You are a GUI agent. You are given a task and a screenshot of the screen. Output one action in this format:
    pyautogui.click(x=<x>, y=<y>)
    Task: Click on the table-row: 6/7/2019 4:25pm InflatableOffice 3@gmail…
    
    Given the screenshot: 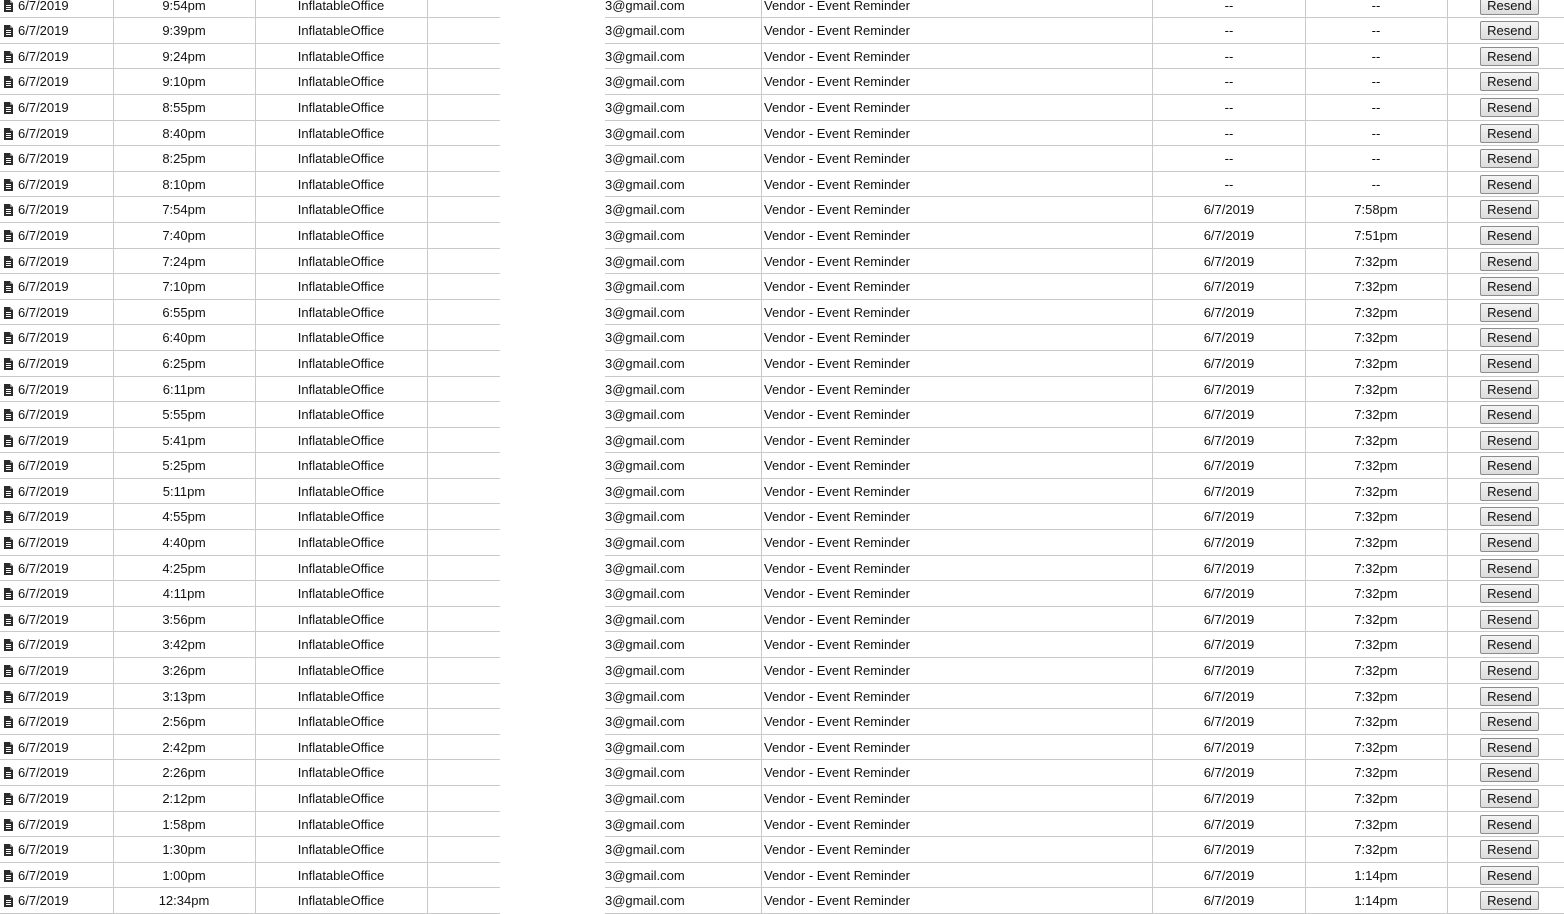 What is the action you would take?
    pyautogui.click(x=782, y=569)
    